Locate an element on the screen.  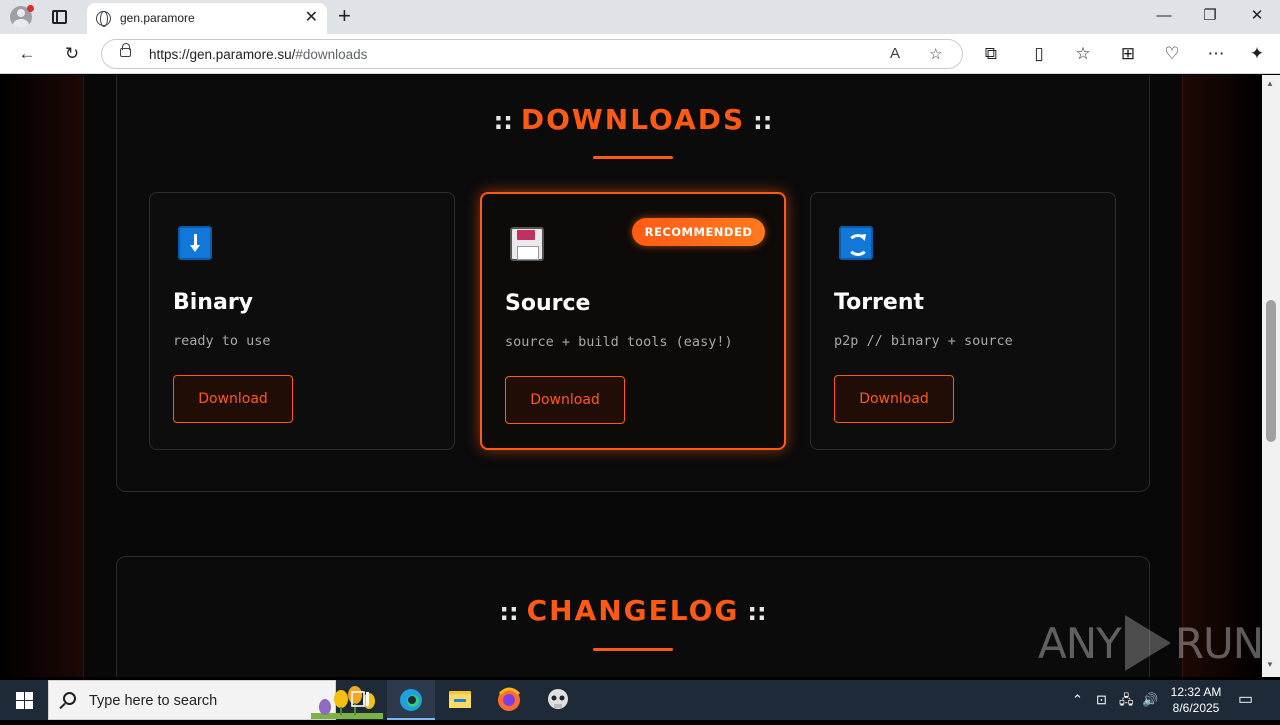
changelog-heading: :: CHANGELOG:: is located at coordinates (633, 610).